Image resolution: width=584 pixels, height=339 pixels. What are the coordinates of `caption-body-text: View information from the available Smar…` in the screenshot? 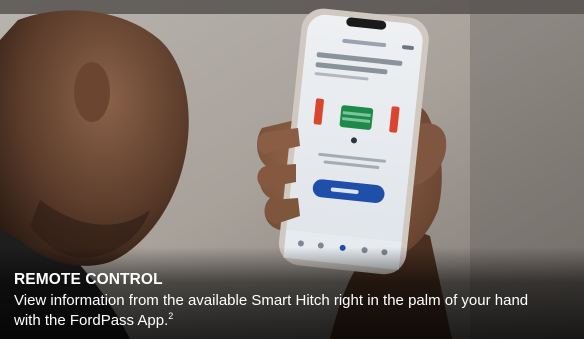 It's located at (271, 310).